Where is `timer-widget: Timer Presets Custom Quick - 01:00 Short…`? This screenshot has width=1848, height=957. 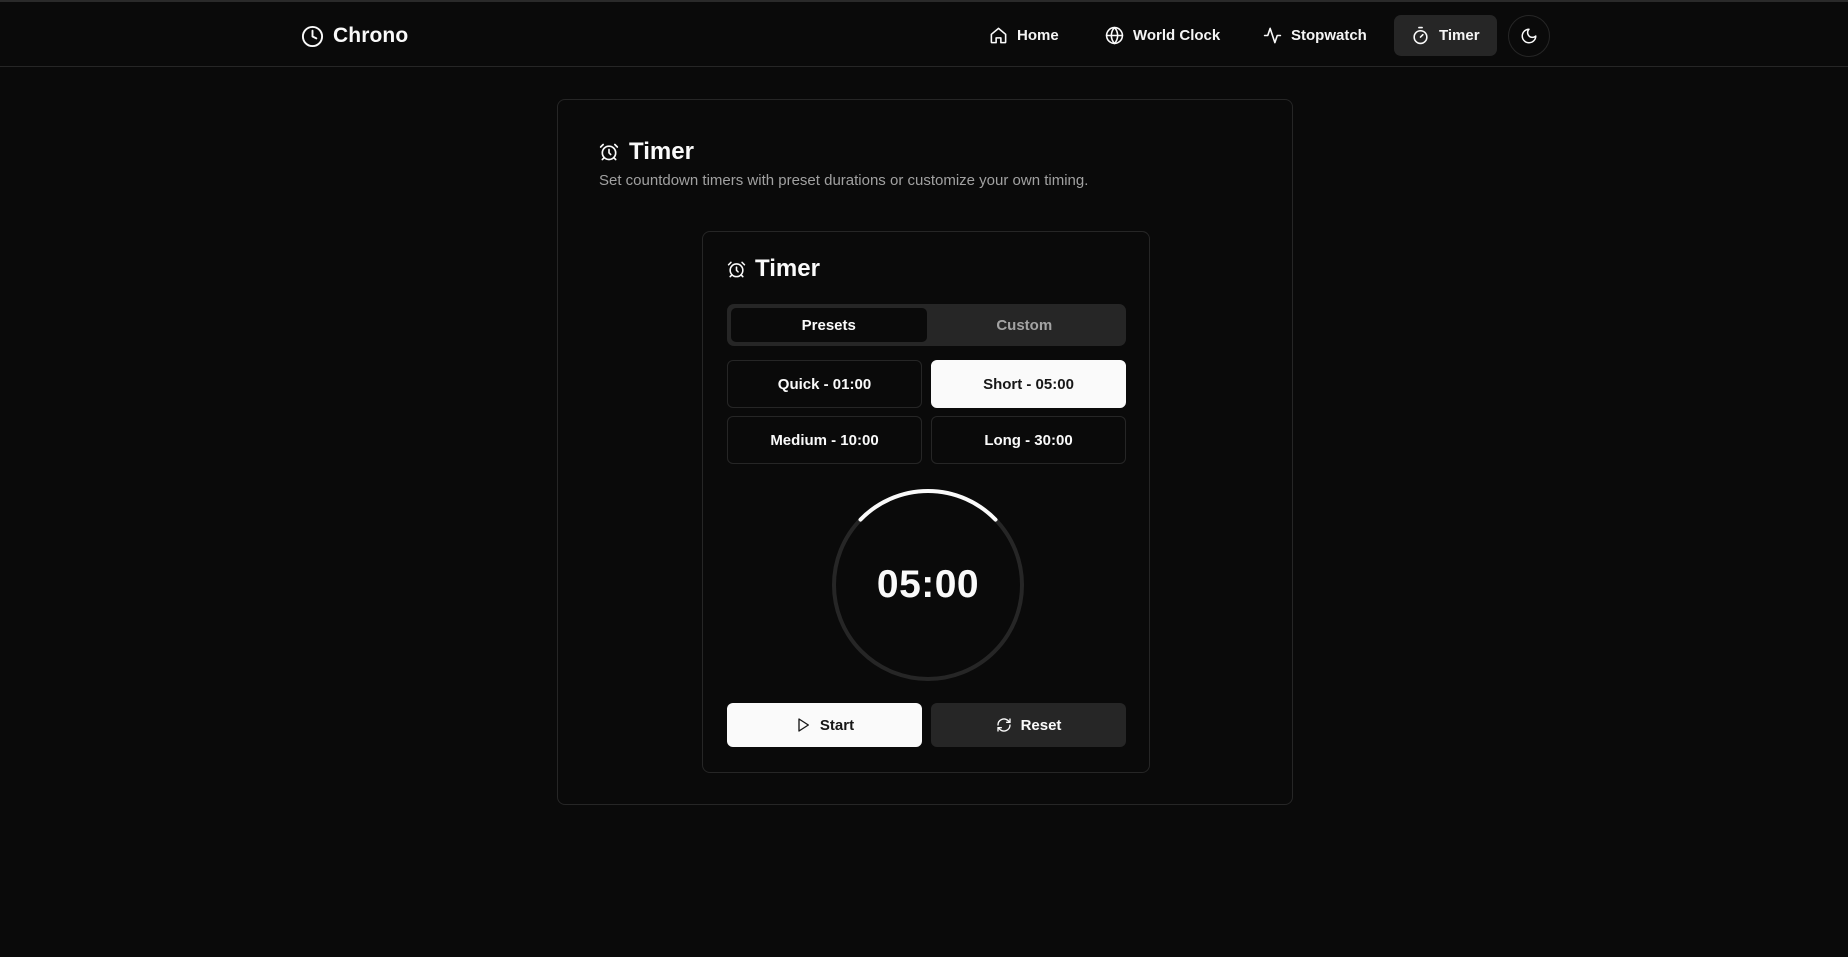 timer-widget: Timer Presets Custom Quick - 01:00 Short… is located at coordinates (926, 502).